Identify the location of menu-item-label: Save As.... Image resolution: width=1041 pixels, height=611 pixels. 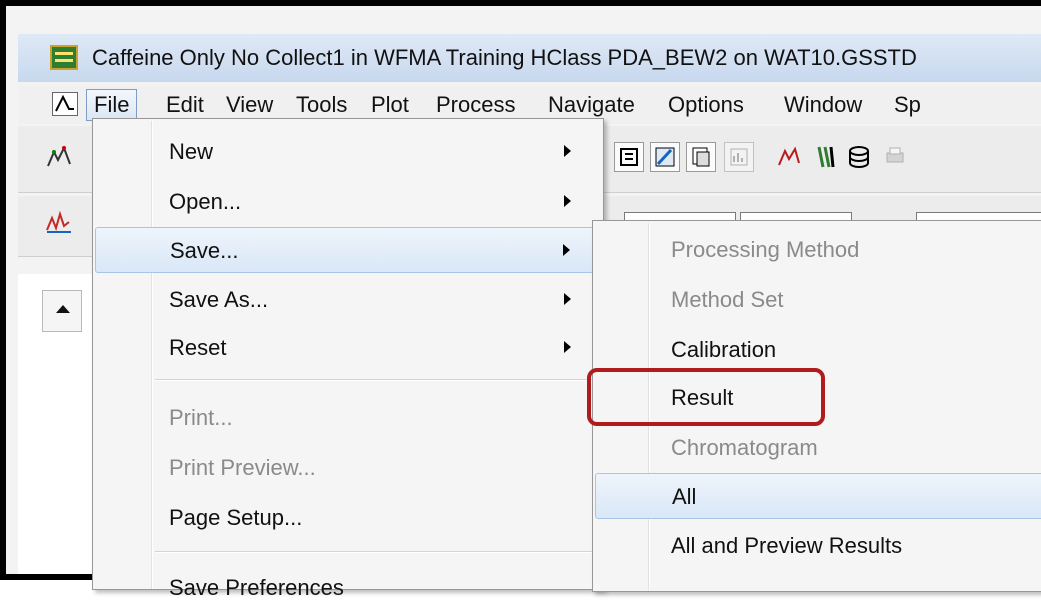
(219, 299).